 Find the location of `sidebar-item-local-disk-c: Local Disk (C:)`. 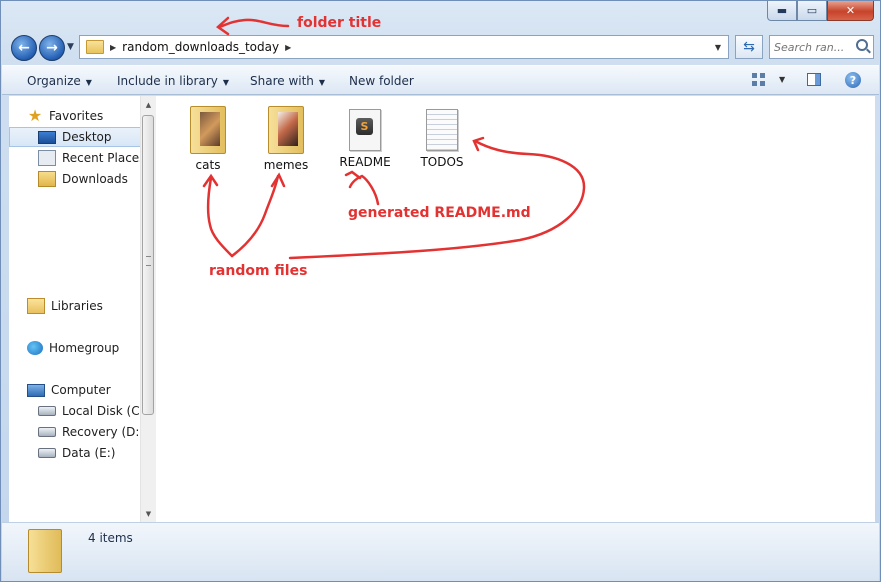

sidebar-item-local-disk-c: Local Disk (C:) is located at coordinates (93, 411).